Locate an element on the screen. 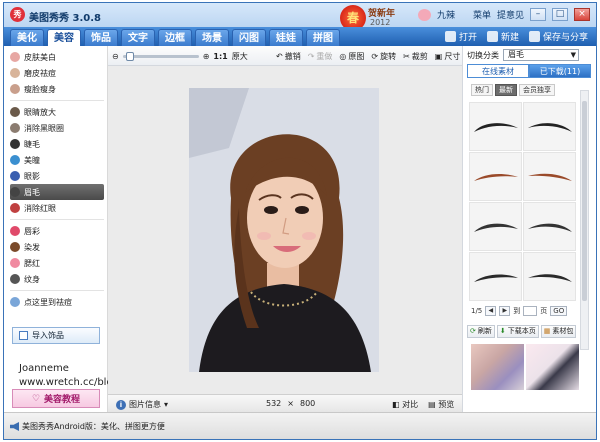 This screenshot has width=600, height=442. sidebar-item: 腮红 is located at coordinates (57, 263).